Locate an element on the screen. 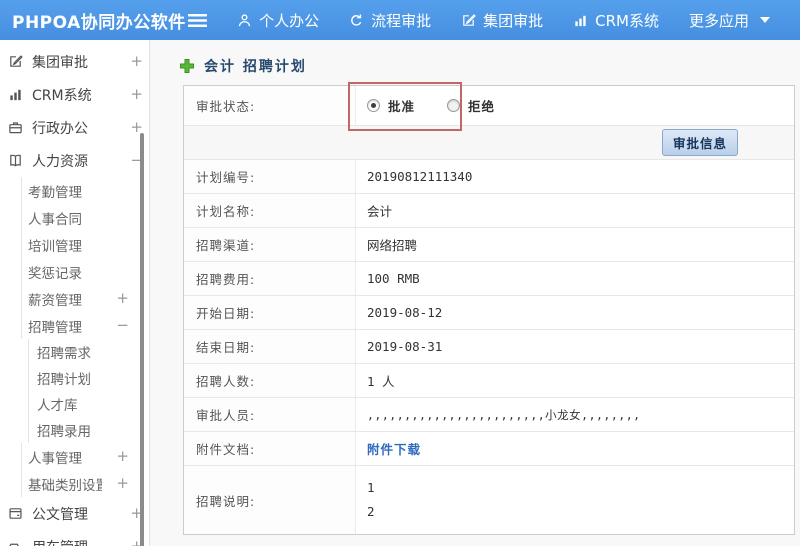 The height and width of the screenshot is (546, 800). user-icon is located at coordinates (244, 20).